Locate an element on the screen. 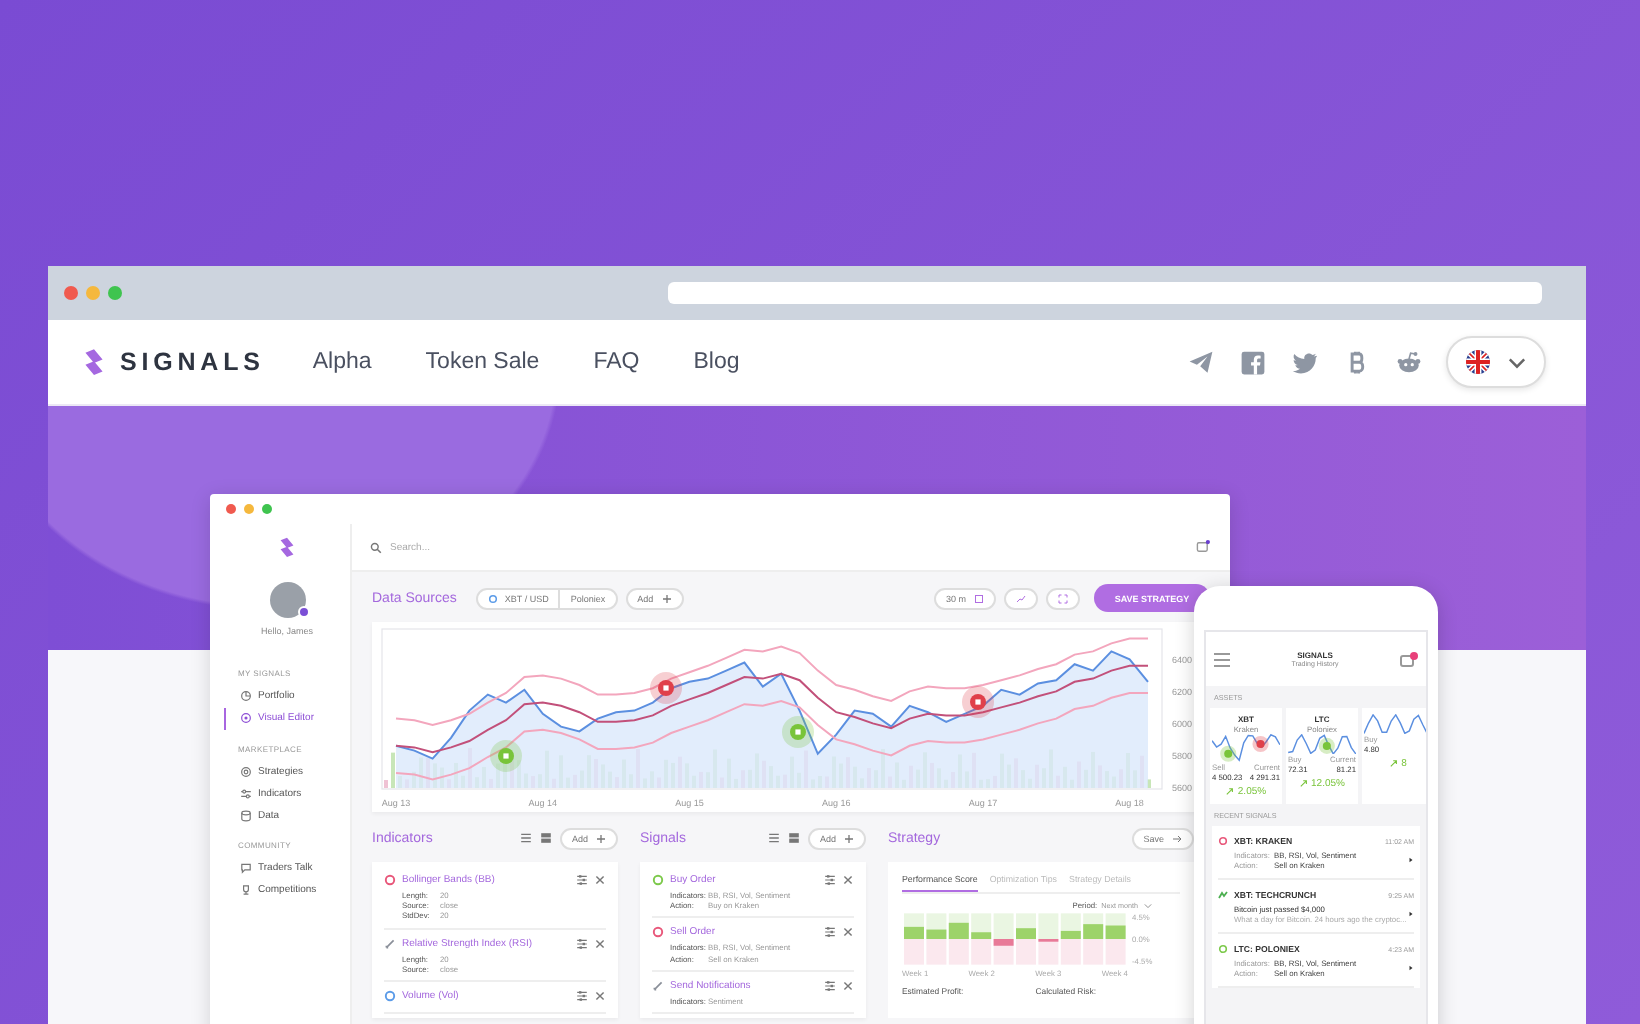 The height and width of the screenshot is (1024, 1640). nav-link: Blog is located at coordinates (716, 362).